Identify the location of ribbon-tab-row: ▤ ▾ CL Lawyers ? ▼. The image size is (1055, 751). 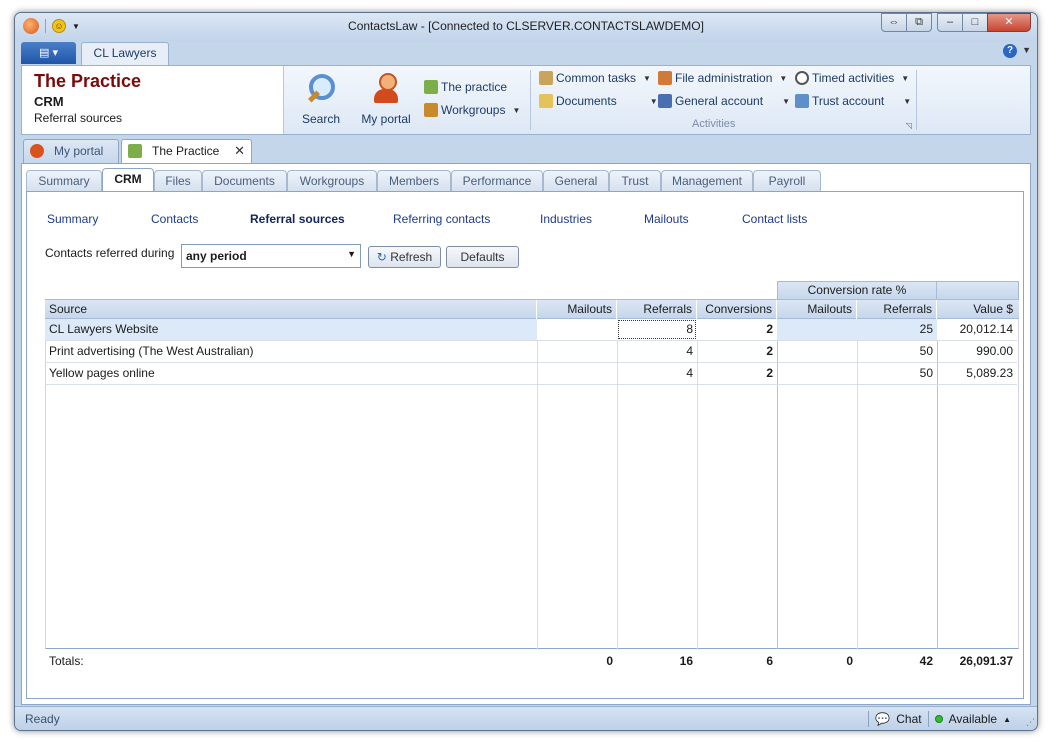
(526, 53).